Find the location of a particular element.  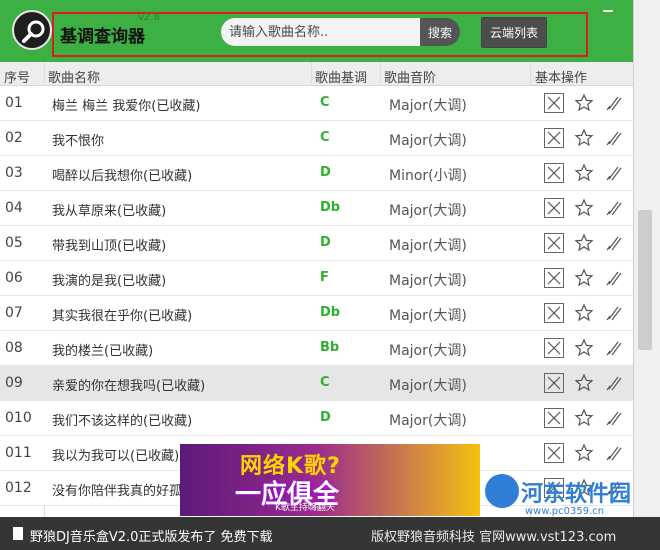

song-name: 我们不该这样的(已收藏) is located at coordinates (122, 421).